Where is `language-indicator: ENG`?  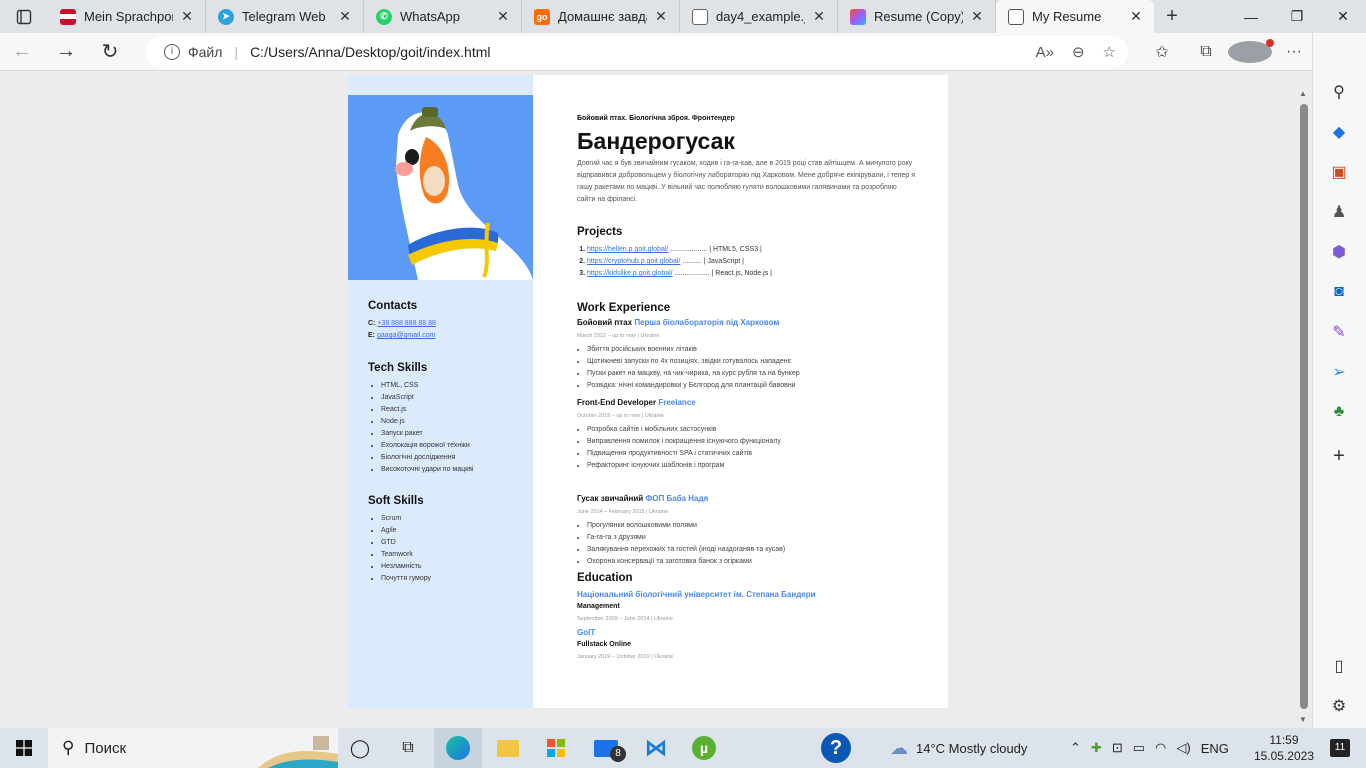
language-indicator: ENG is located at coordinates (1215, 748).